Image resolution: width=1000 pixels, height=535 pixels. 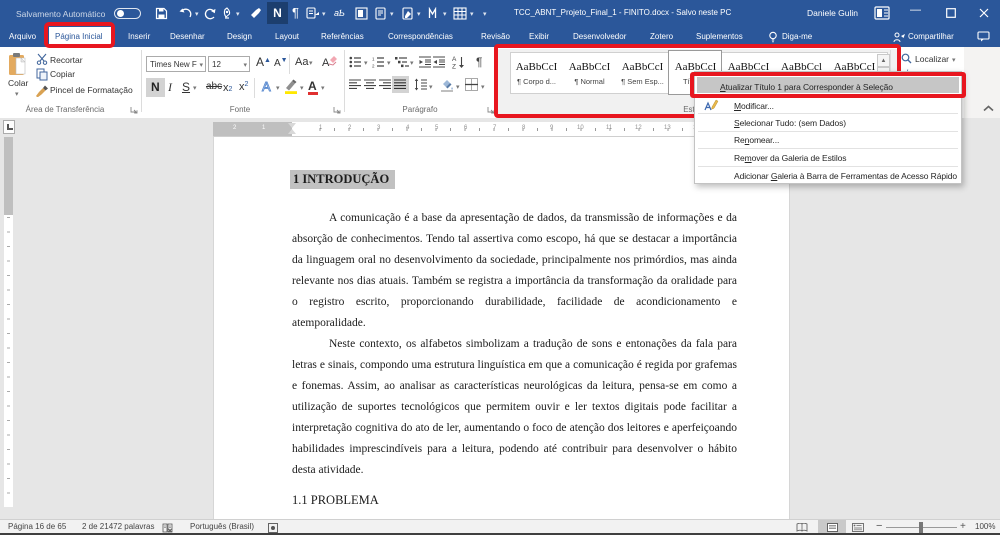 What do you see at coordinates (373, 59) in the screenshot?
I see `svg-text: 1` at bounding box center [373, 59].